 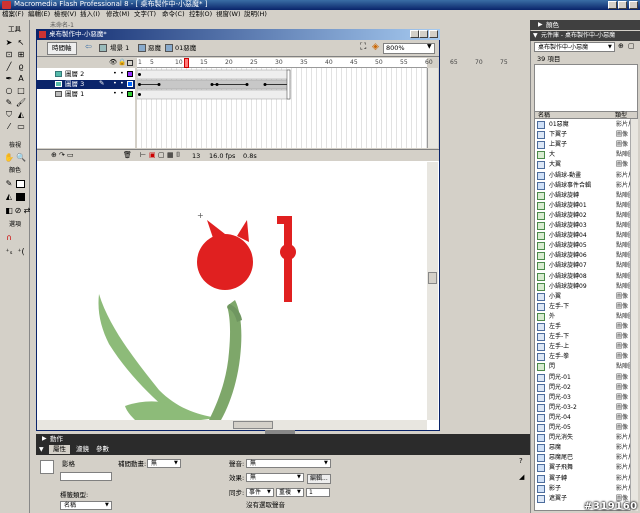 I want to click on menu-edit: 編輯(E), so click(x=39, y=14).